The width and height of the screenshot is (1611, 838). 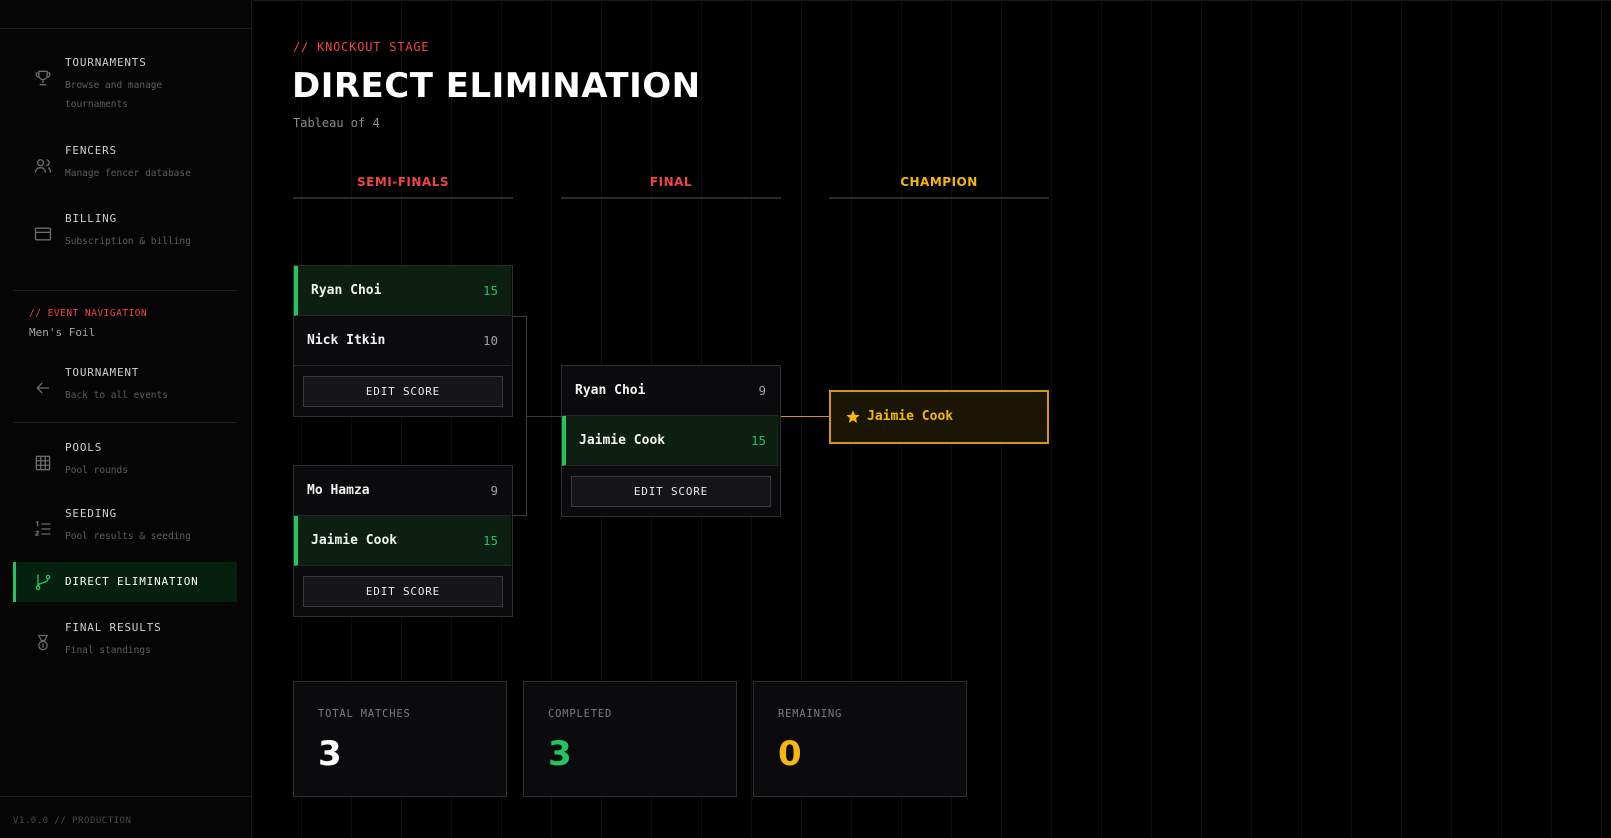 I want to click on sidebar-item-pools: POOLS Pool rounds, so click(x=125, y=467).